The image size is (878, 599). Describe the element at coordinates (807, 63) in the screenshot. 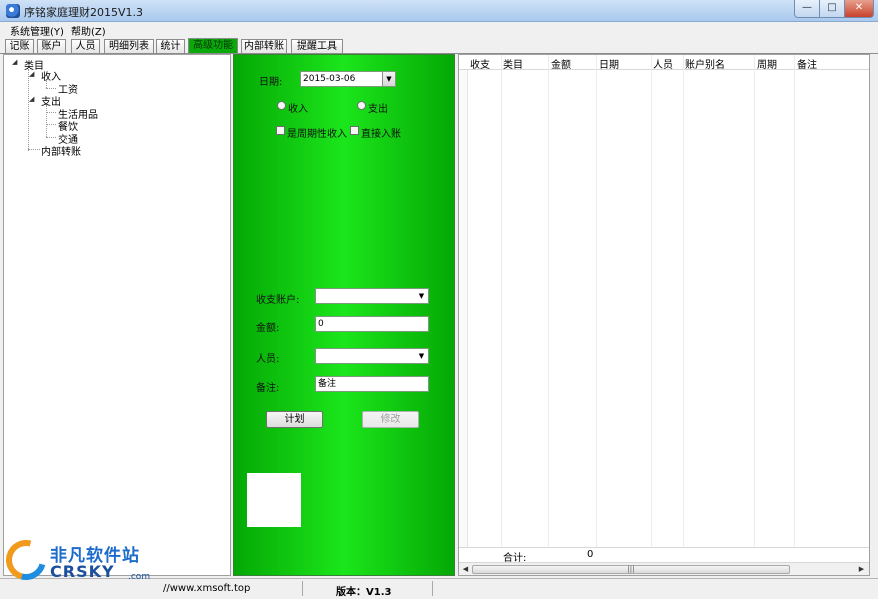

I see `col-header-note: 备注` at that location.